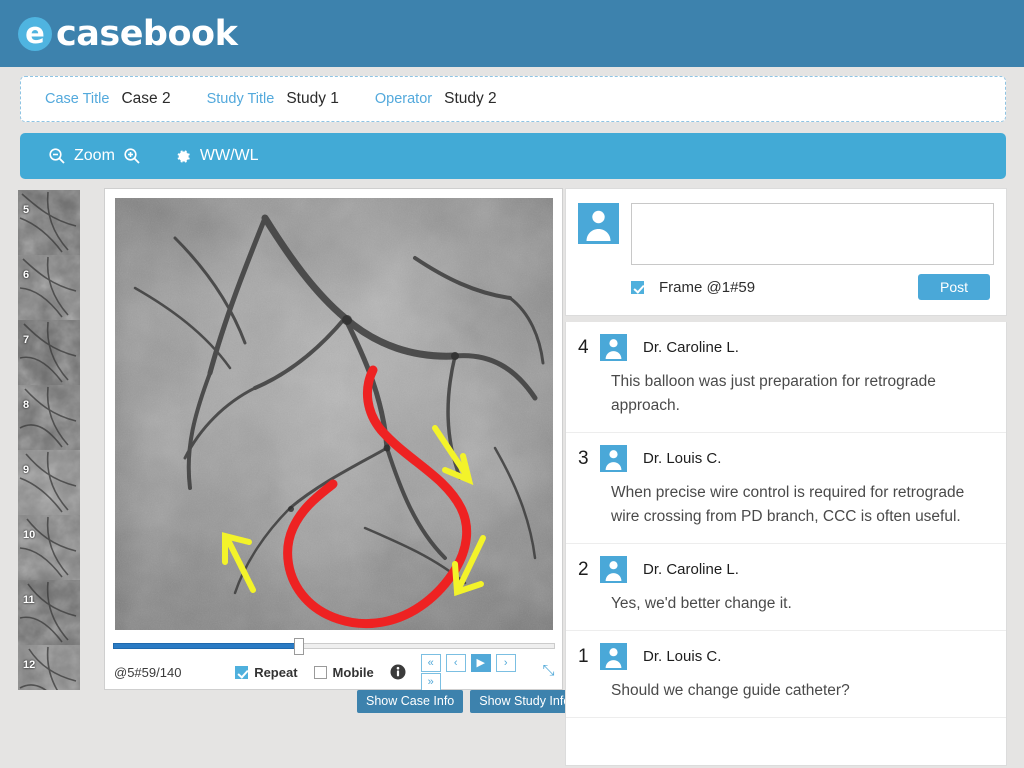  What do you see at coordinates (398, 672) in the screenshot?
I see `info-icon` at bounding box center [398, 672].